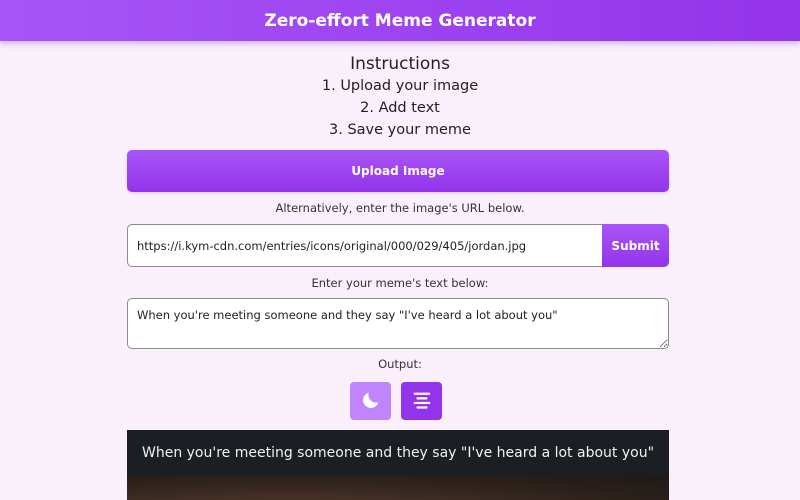 The width and height of the screenshot is (800, 500). Describe the element at coordinates (396, 401) in the screenshot. I see `output-toggles` at that location.